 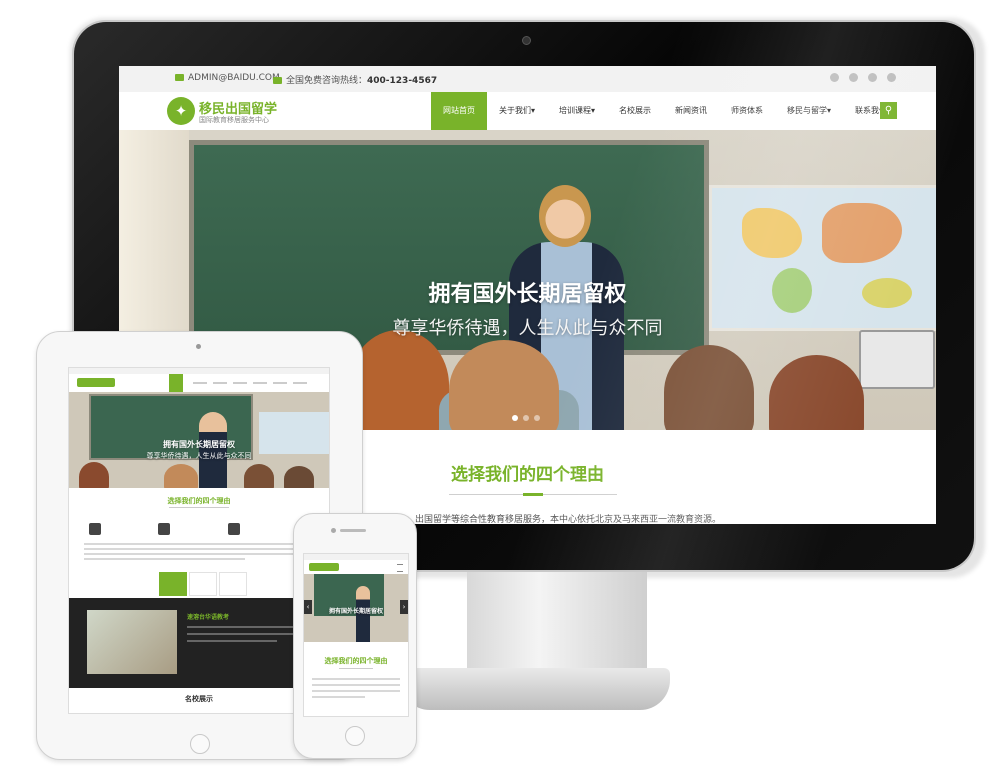 What do you see at coordinates (355, 736) in the screenshot?
I see `phone-home-button` at bounding box center [355, 736].